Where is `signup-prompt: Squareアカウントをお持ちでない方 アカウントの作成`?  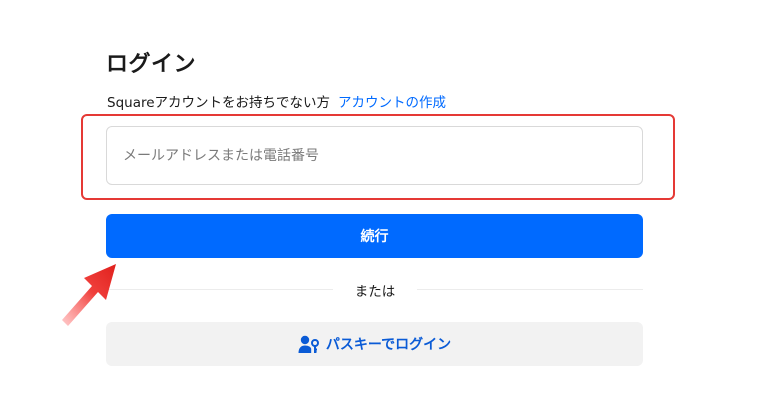
signup-prompt: Squareアカウントをお持ちでない方 アカウントの作成 is located at coordinates (276, 101).